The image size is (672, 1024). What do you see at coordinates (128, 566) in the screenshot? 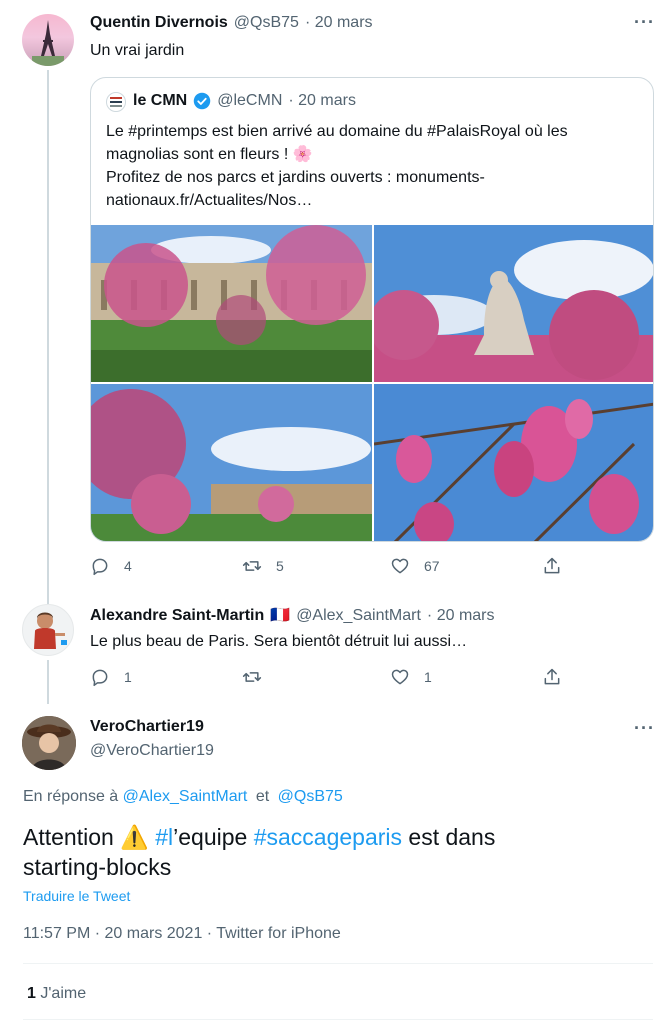
I see `tweet1-reply-count: 4` at bounding box center [128, 566].